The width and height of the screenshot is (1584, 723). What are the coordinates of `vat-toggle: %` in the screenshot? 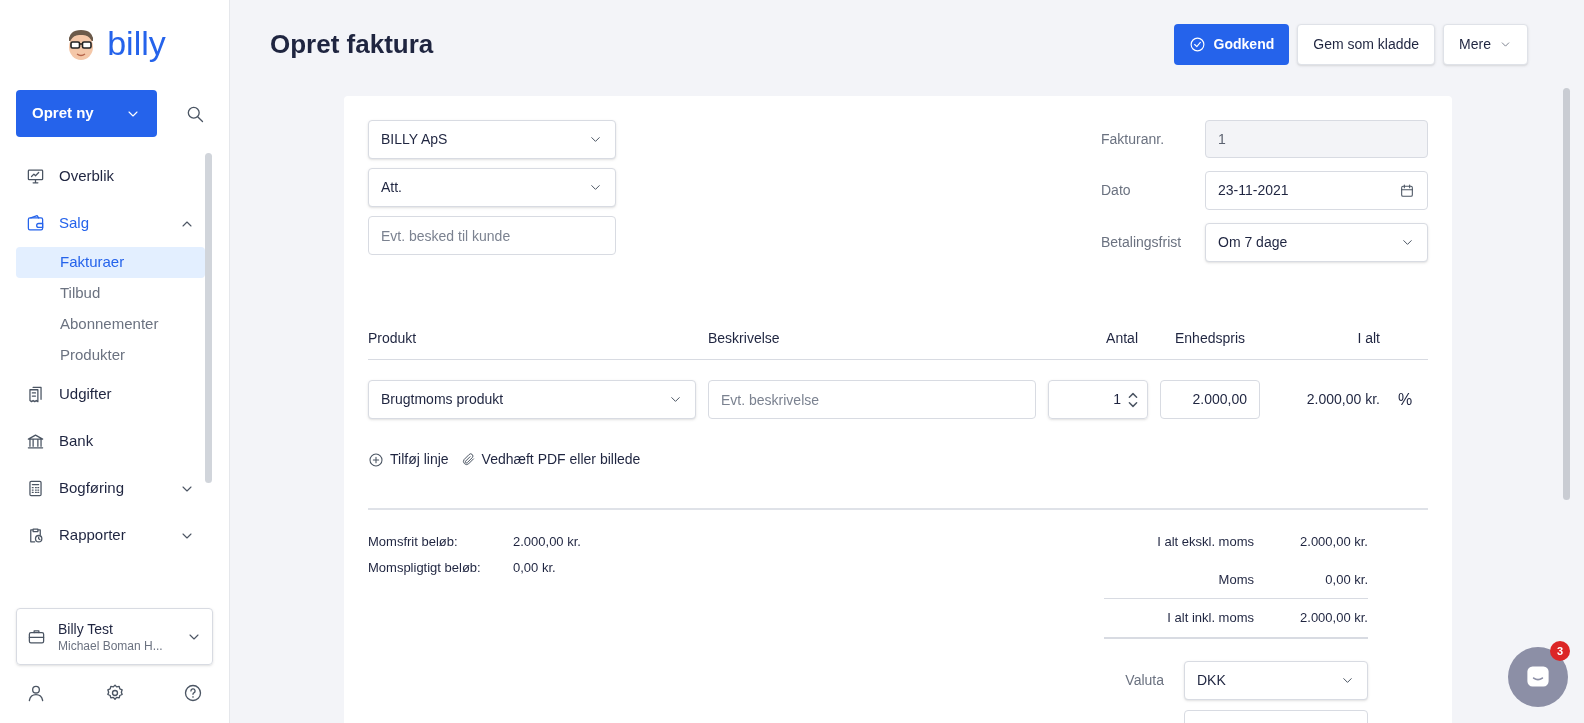 It's located at (1405, 399).